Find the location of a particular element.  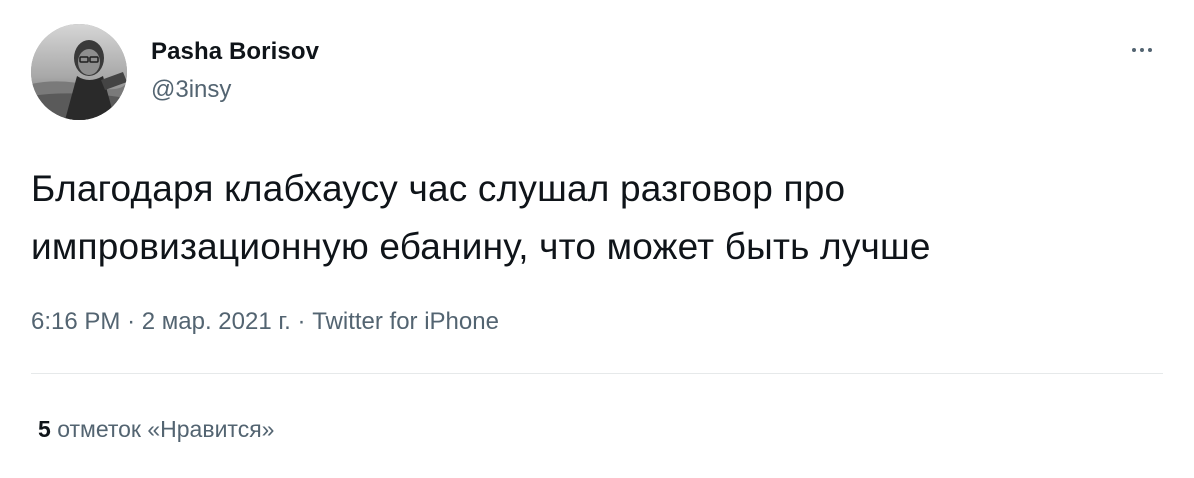

tweet-date: 2 мар. 2021 г. is located at coordinates (216, 321).